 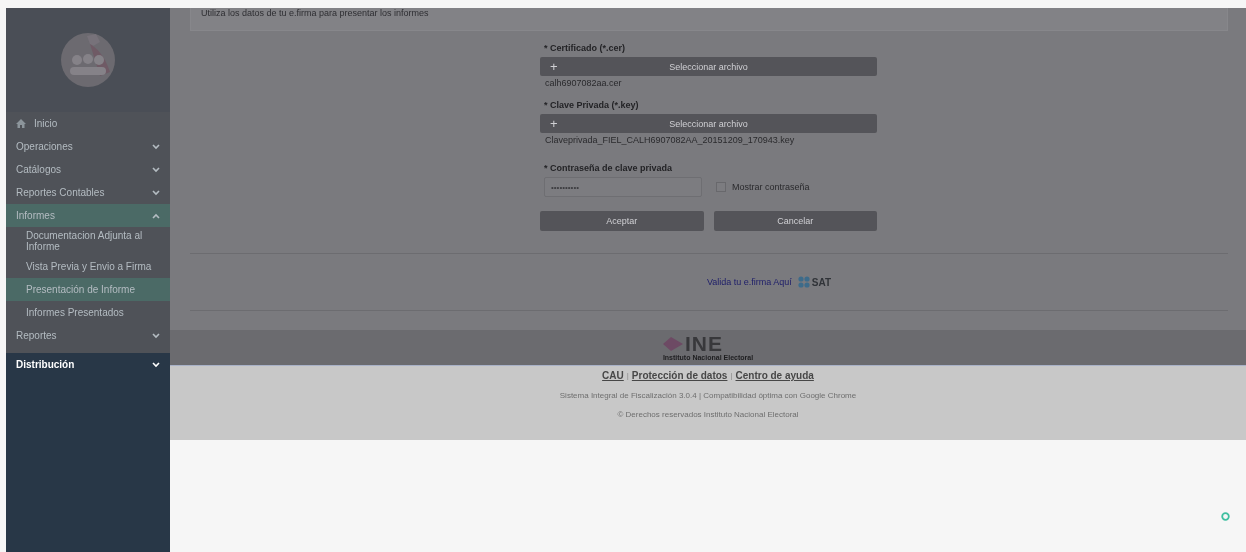 What do you see at coordinates (795, 221) in the screenshot?
I see `form-button: Cancelar` at bounding box center [795, 221].